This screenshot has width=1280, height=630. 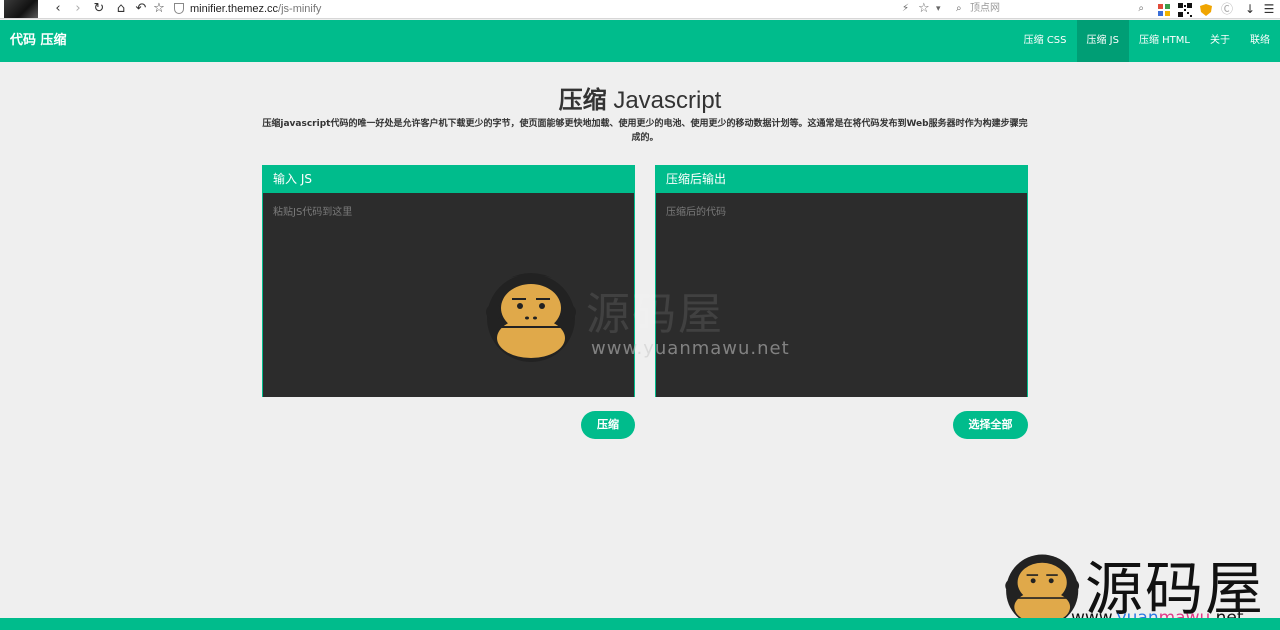 I want to click on favorite-star-icon: ☆, so click(x=924, y=9).